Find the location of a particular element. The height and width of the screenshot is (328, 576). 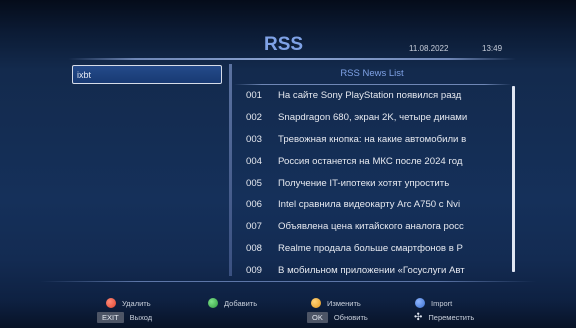

green-dot-icon is located at coordinates (213, 303).